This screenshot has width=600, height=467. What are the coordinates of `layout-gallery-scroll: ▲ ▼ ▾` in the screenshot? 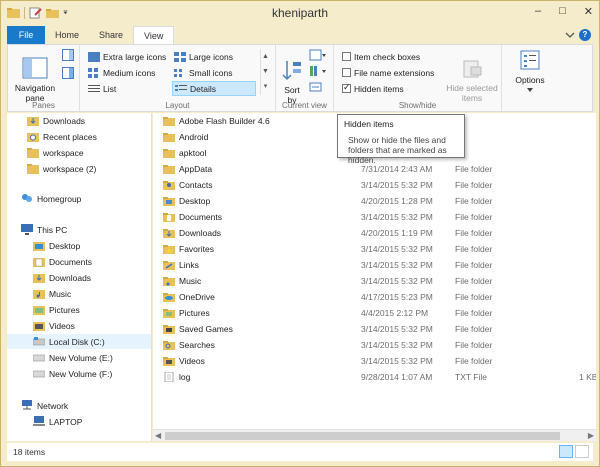 It's located at (265, 72).